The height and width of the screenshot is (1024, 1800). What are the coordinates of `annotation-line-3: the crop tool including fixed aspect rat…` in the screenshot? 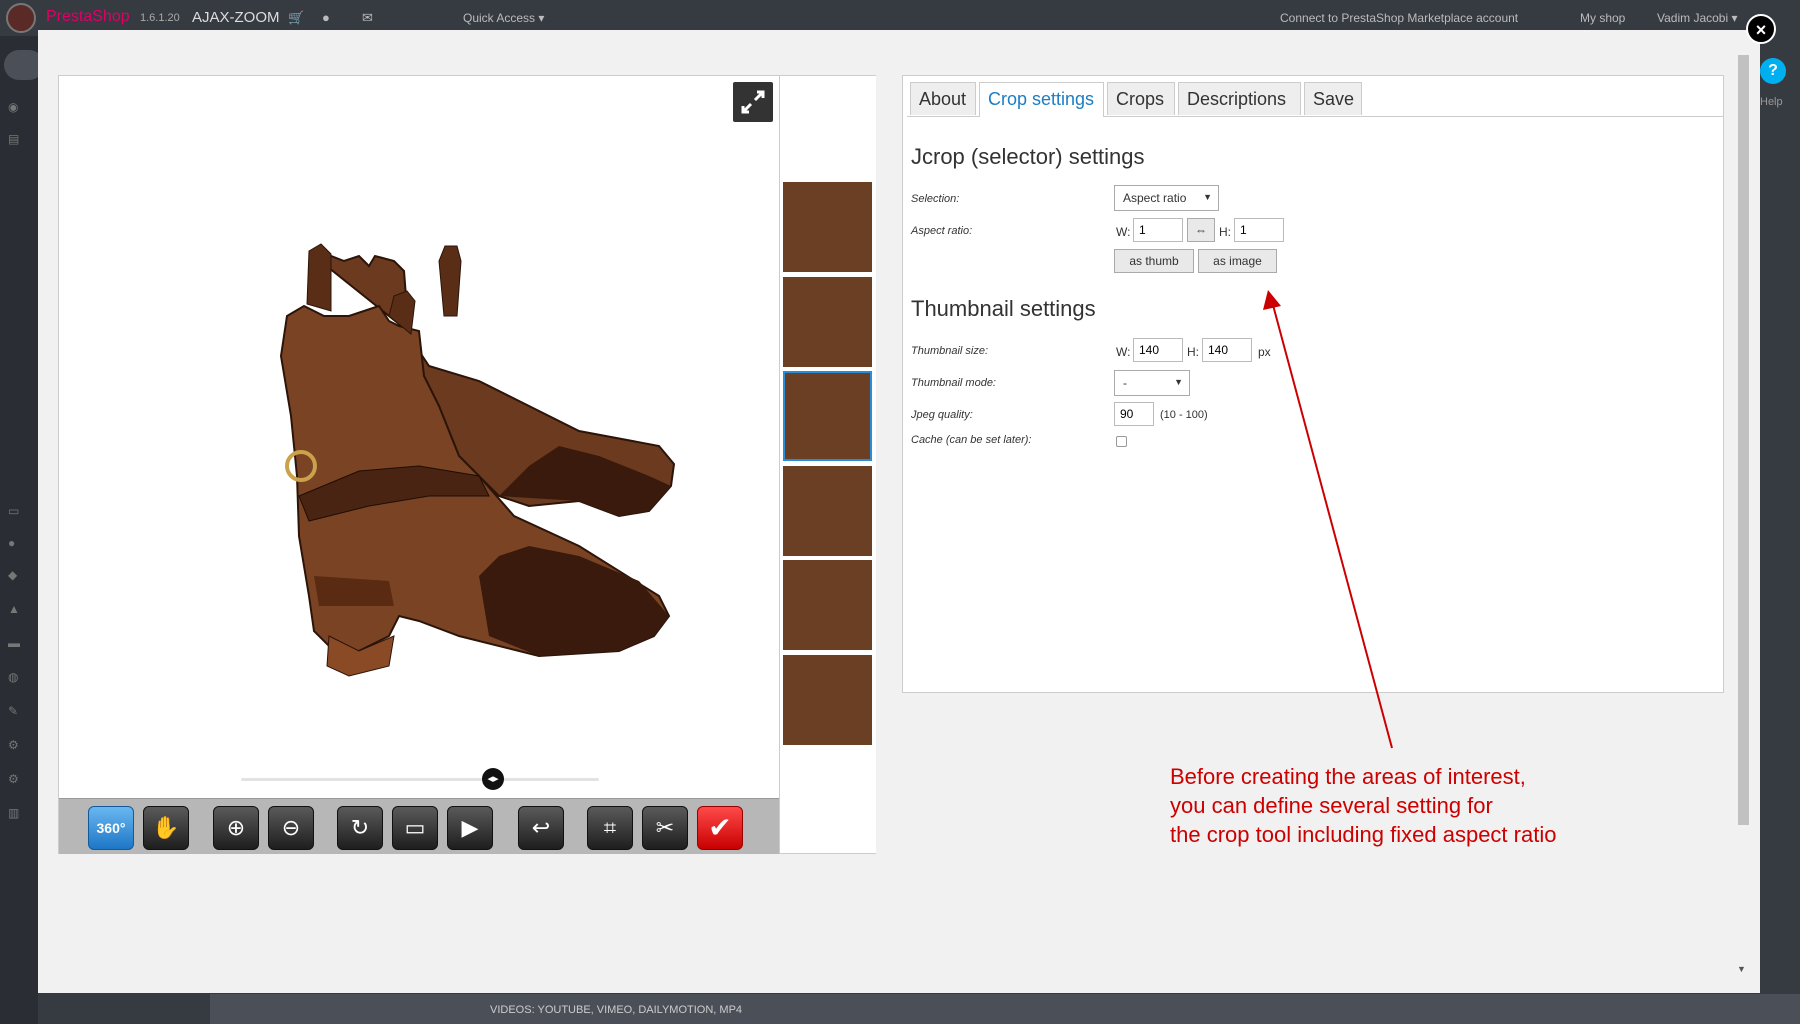 It's located at (1363, 834).